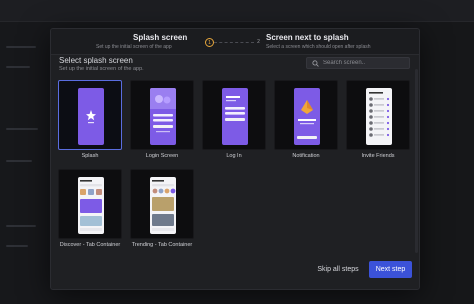  I want to click on search-icon, so click(315, 63).